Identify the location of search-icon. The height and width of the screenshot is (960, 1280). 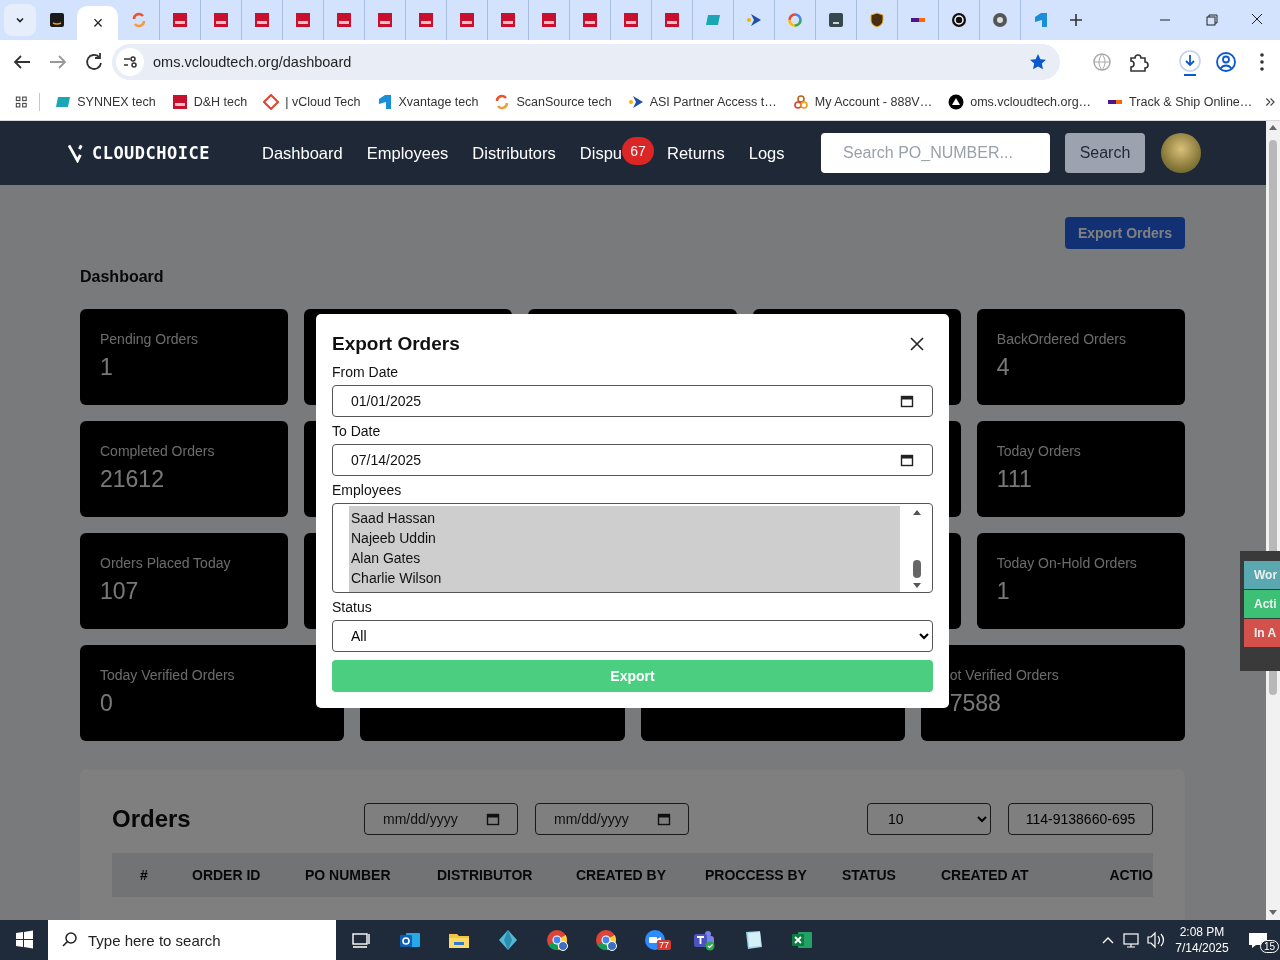
(70, 940).